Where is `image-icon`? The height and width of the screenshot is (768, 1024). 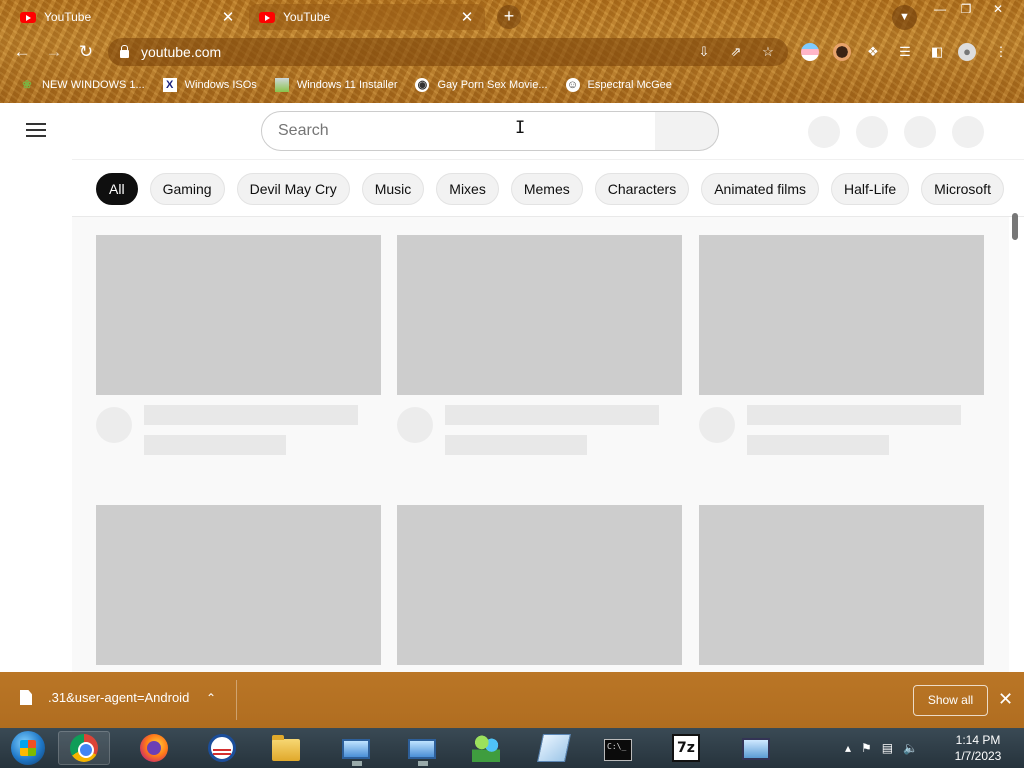 image-icon is located at coordinates (281, 85).